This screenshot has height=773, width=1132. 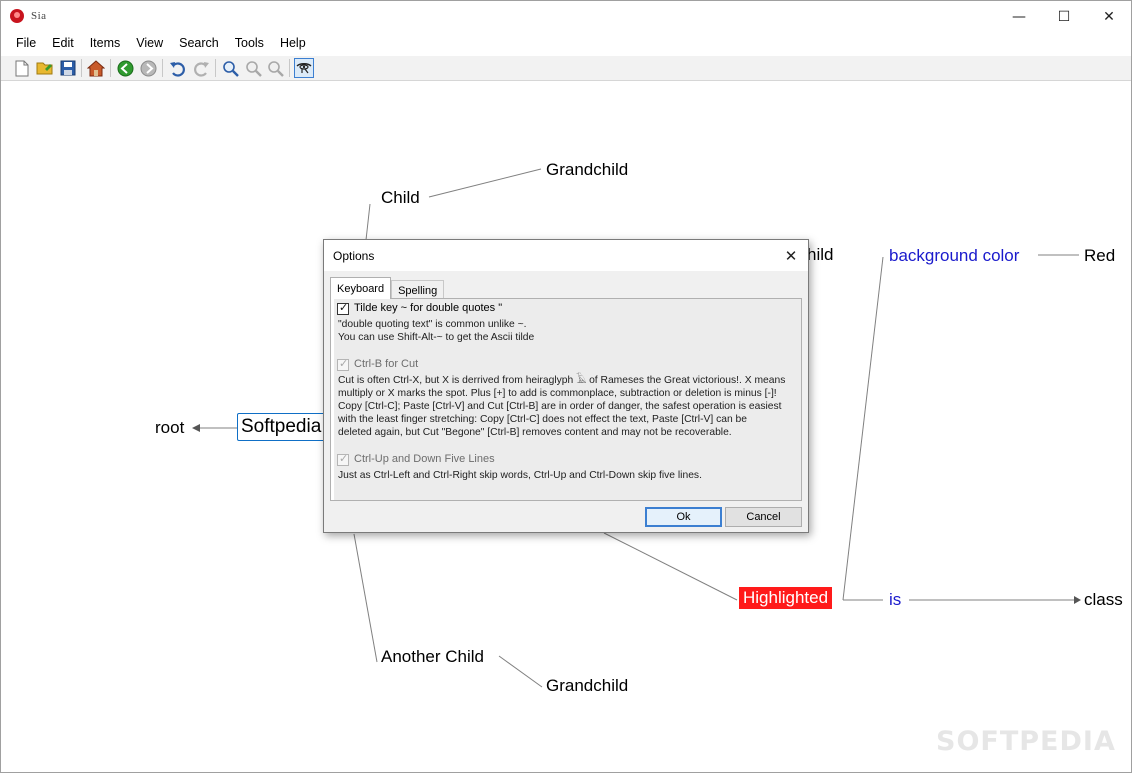 I want to click on close-window-button: ✕, so click(x=1109, y=16).